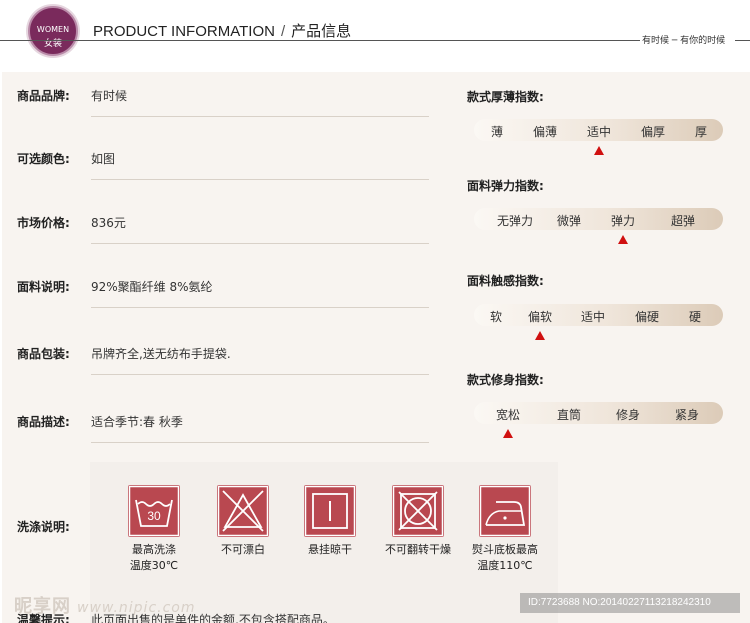 Image resolution: width=750 pixels, height=623 pixels. I want to click on thickness-option: 薄, so click(497, 132).